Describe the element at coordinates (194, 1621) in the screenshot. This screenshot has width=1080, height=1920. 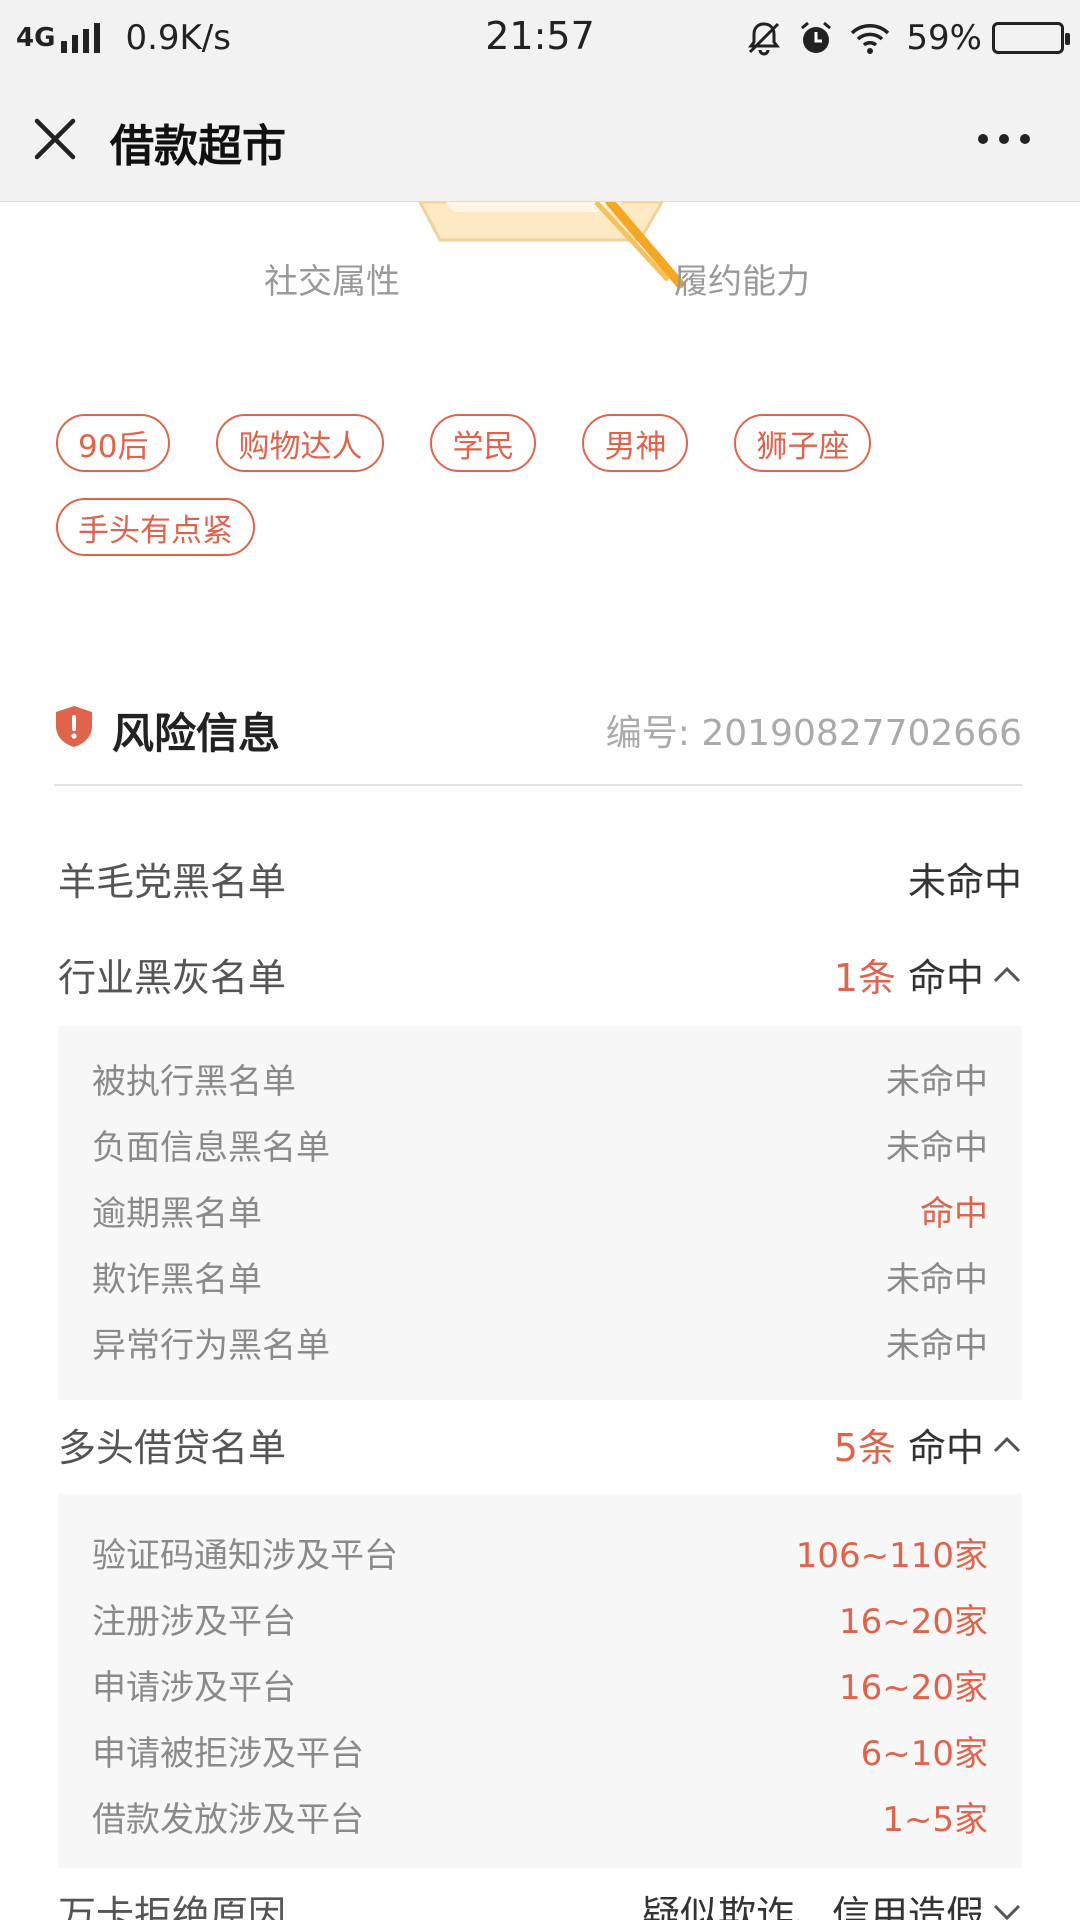
I see `item-label: 注册涉及平台` at that location.